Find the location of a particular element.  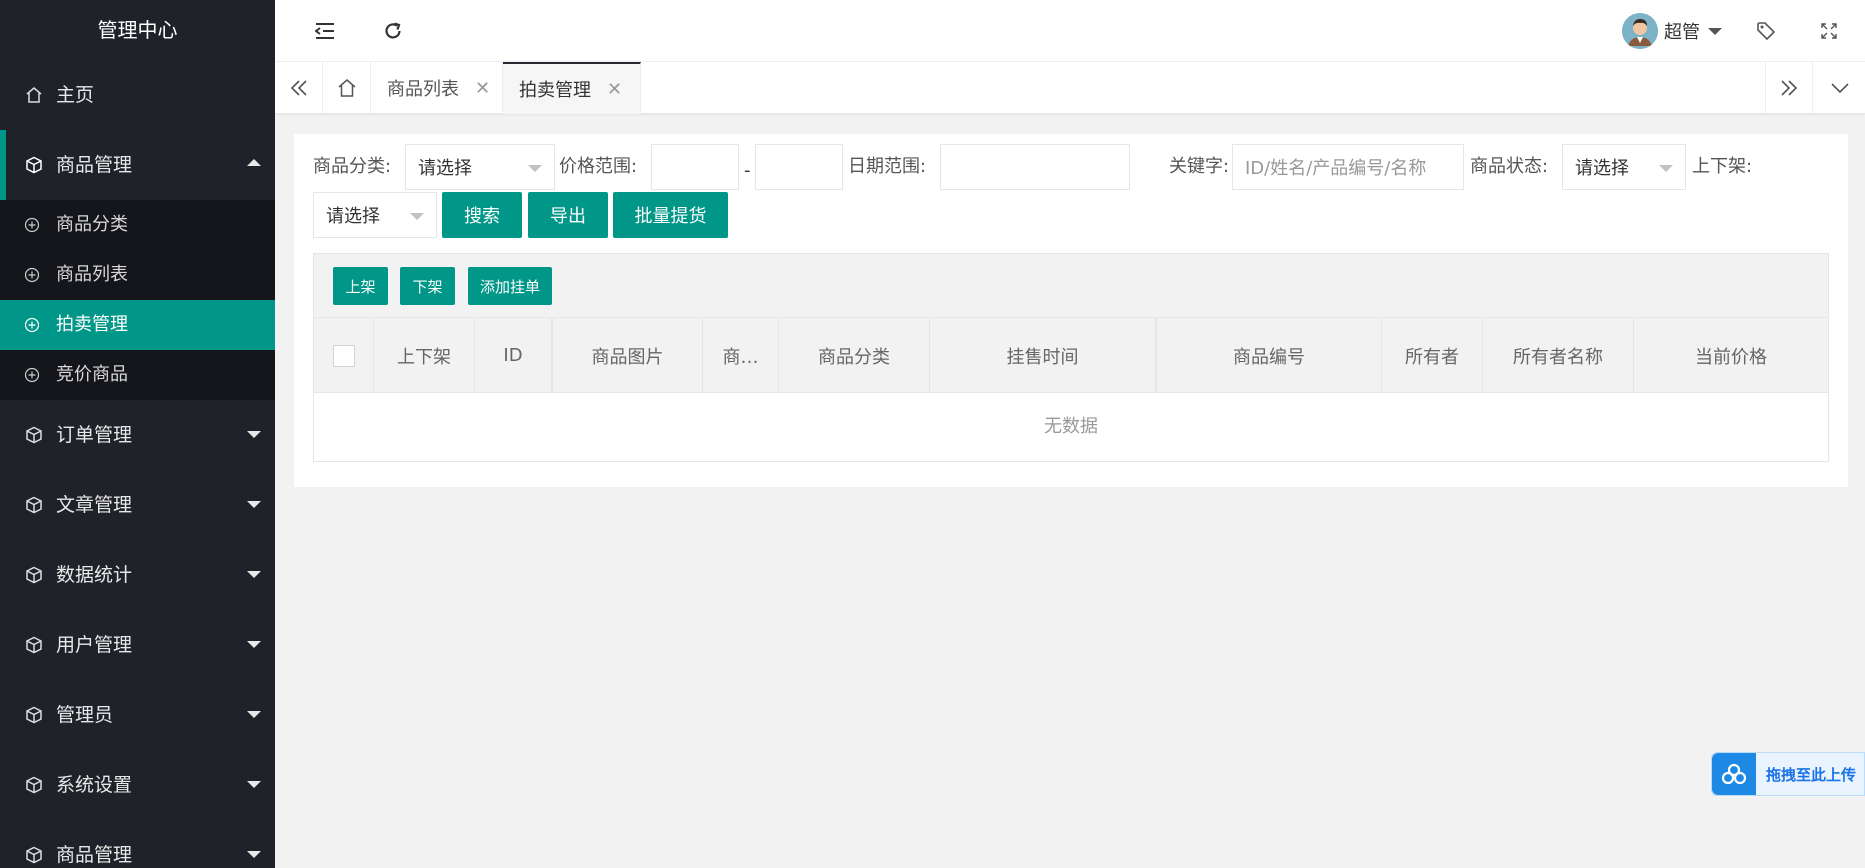

sidebar-sub-item: 竞价商品 is located at coordinates (137, 375).